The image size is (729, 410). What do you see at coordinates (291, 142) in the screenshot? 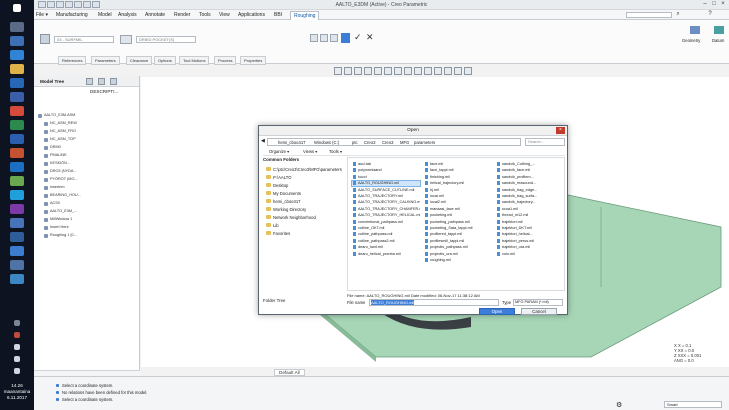
I see `breadcrumb-item: hemi_cboo417` at bounding box center [291, 142].